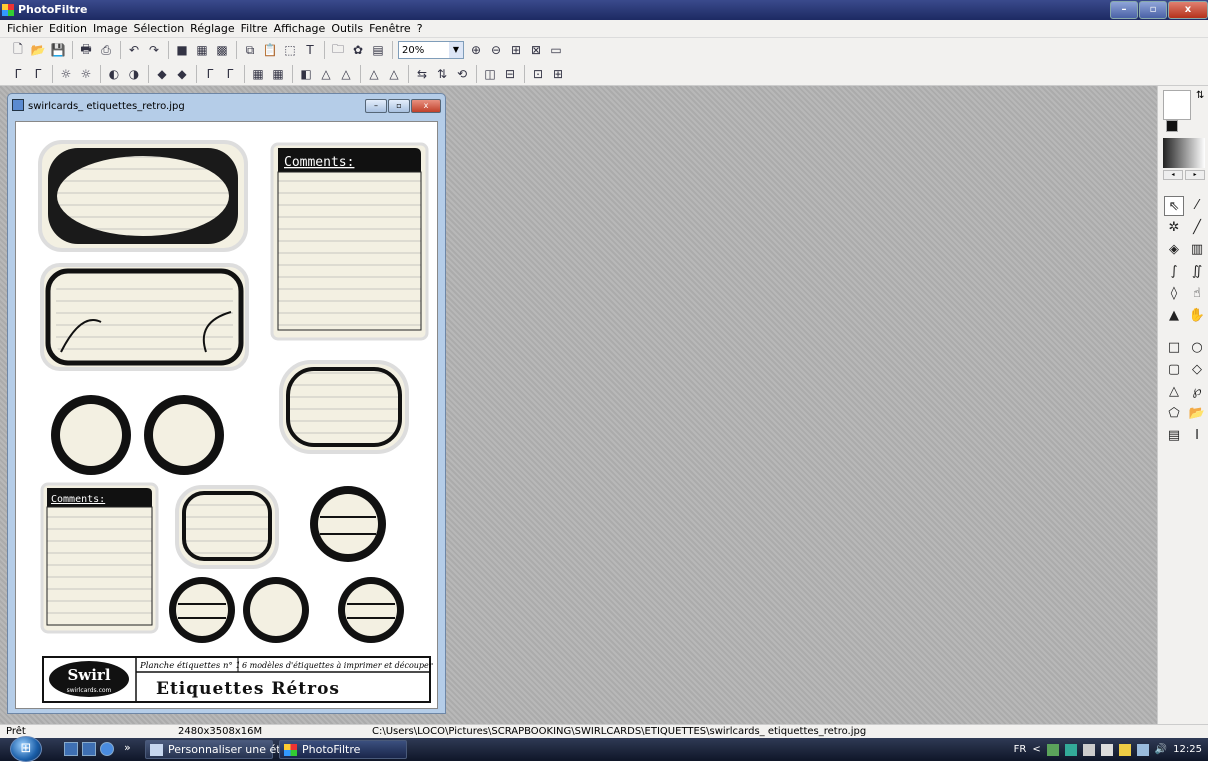 Image resolution: width=1208 pixels, height=762 pixels. I want to click on fill-bucket-tool-icon: ◈, so click(1174, 250).